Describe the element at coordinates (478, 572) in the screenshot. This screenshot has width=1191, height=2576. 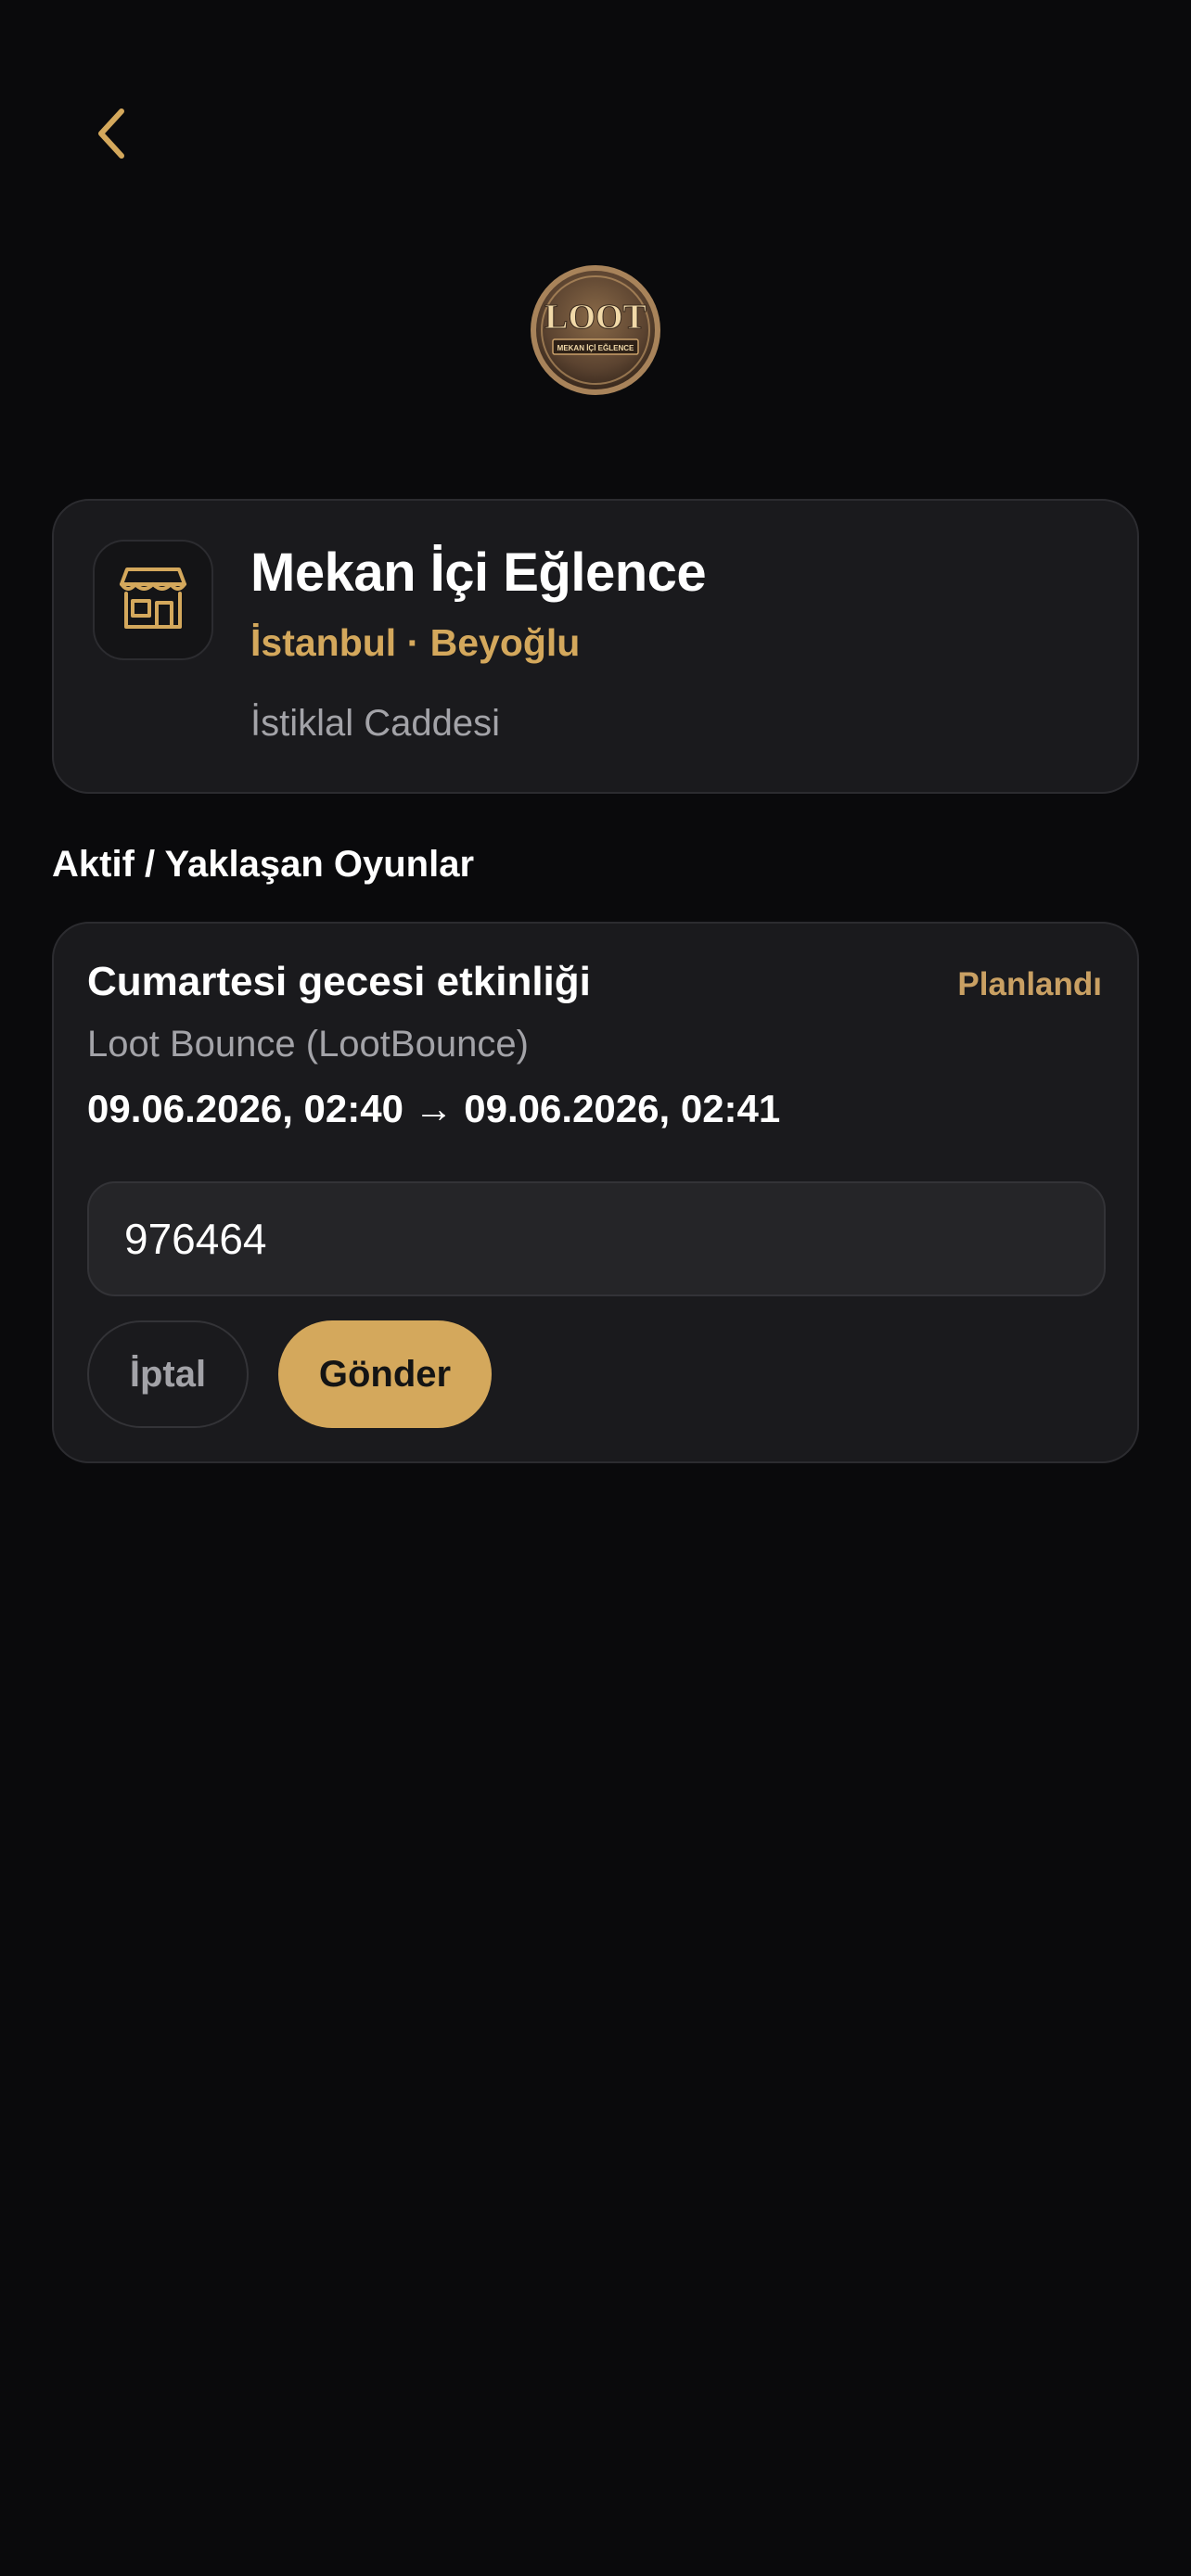
I see `venue-name: Mekan İçi Eğlence` at that location.